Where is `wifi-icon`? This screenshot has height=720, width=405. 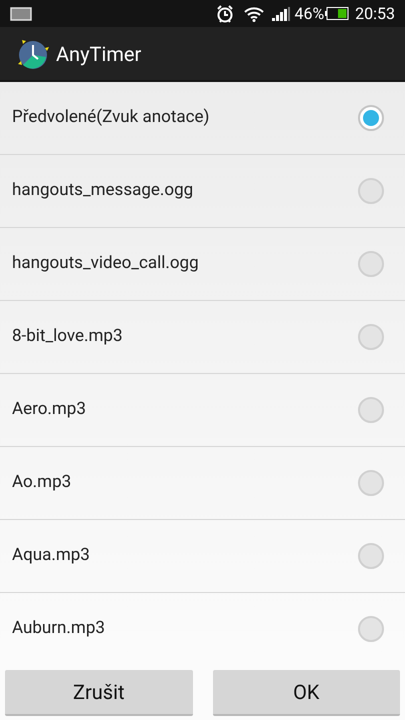
wifi-icon is located at coordinates (254, 14).